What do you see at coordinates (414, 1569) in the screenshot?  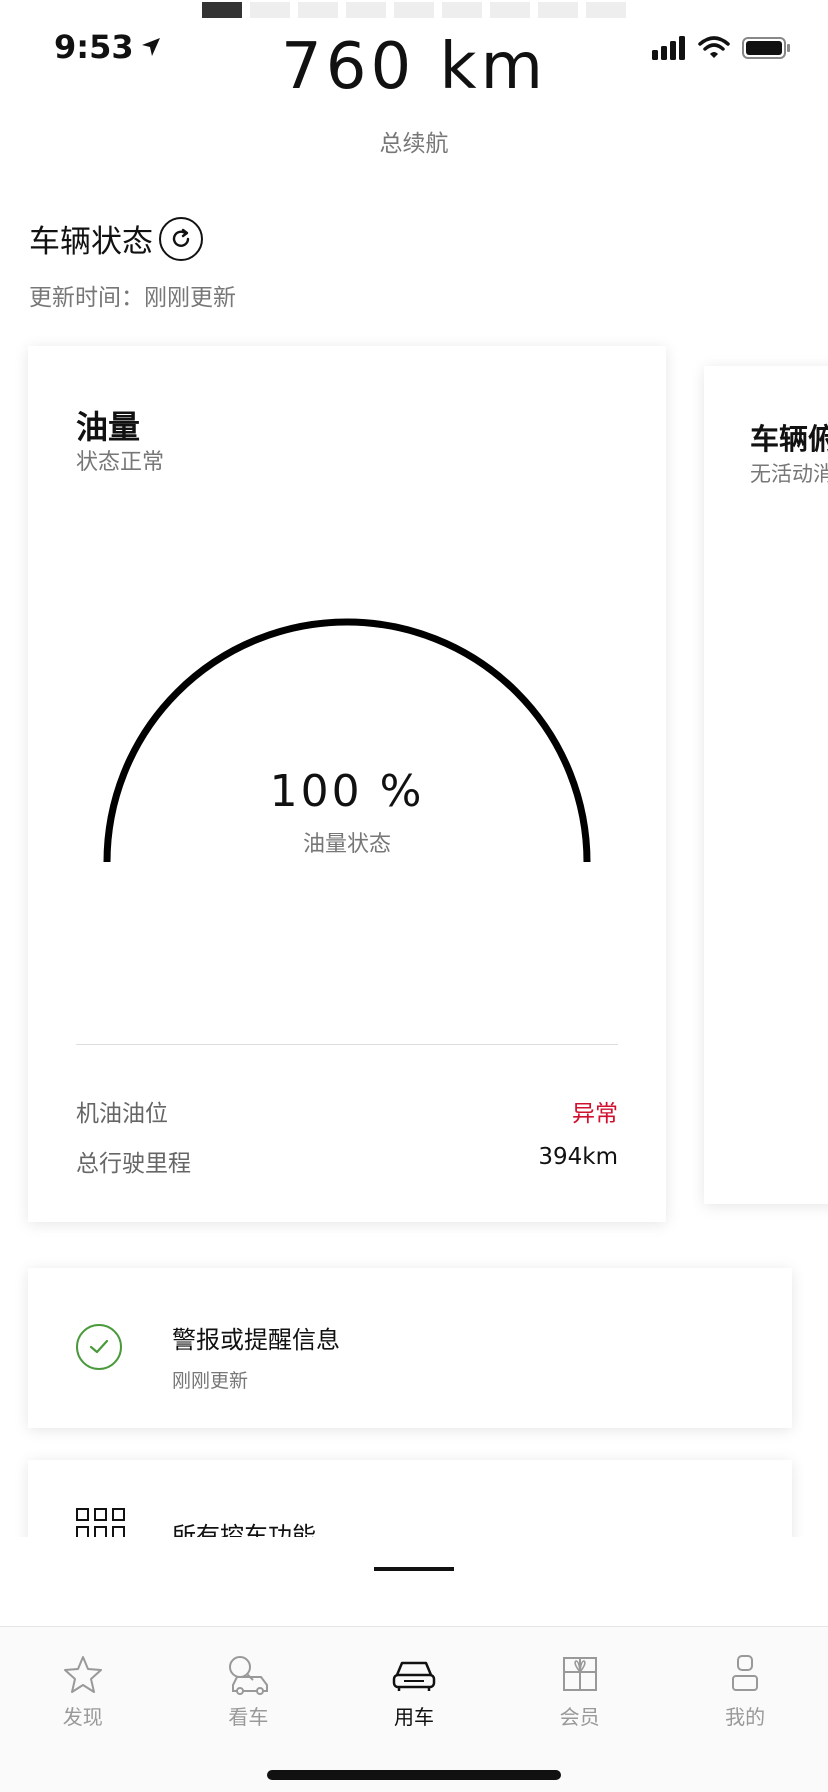 I see `sheet-drag-handle` at bounding box center [414, 1569].